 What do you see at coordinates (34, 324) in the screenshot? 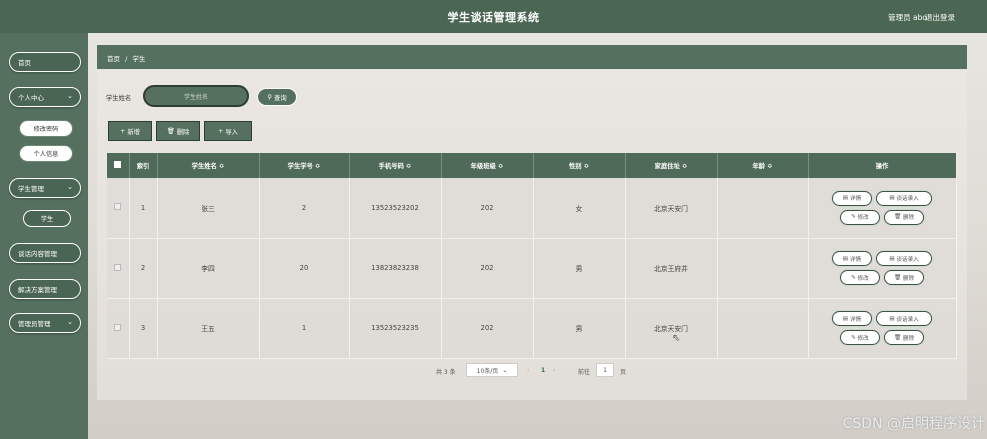
I see `sidebar-item-label: 管理员管理` at bounding box center [34, 324].